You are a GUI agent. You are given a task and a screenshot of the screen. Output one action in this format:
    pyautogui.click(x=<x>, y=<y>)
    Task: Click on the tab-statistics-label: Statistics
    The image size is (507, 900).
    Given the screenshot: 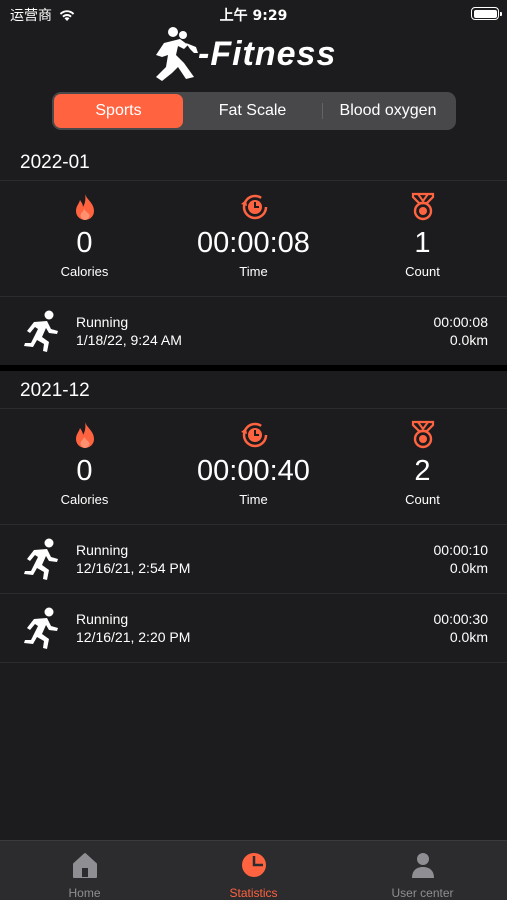 What is the action you would take?
    pyautogui.click(x=253, y=893)
    